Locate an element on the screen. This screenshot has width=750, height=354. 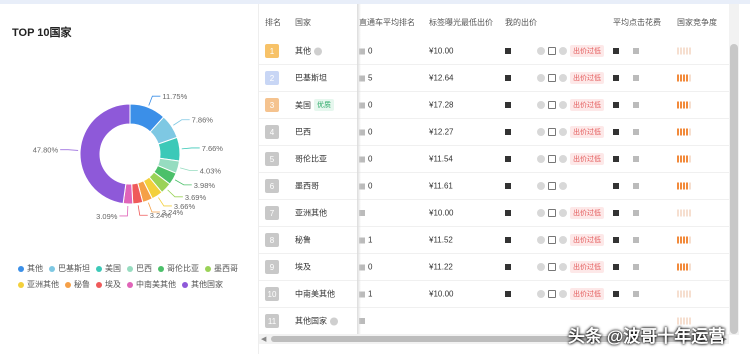
header-my-bid: 我的出价 is located at coordinates (521, 22).